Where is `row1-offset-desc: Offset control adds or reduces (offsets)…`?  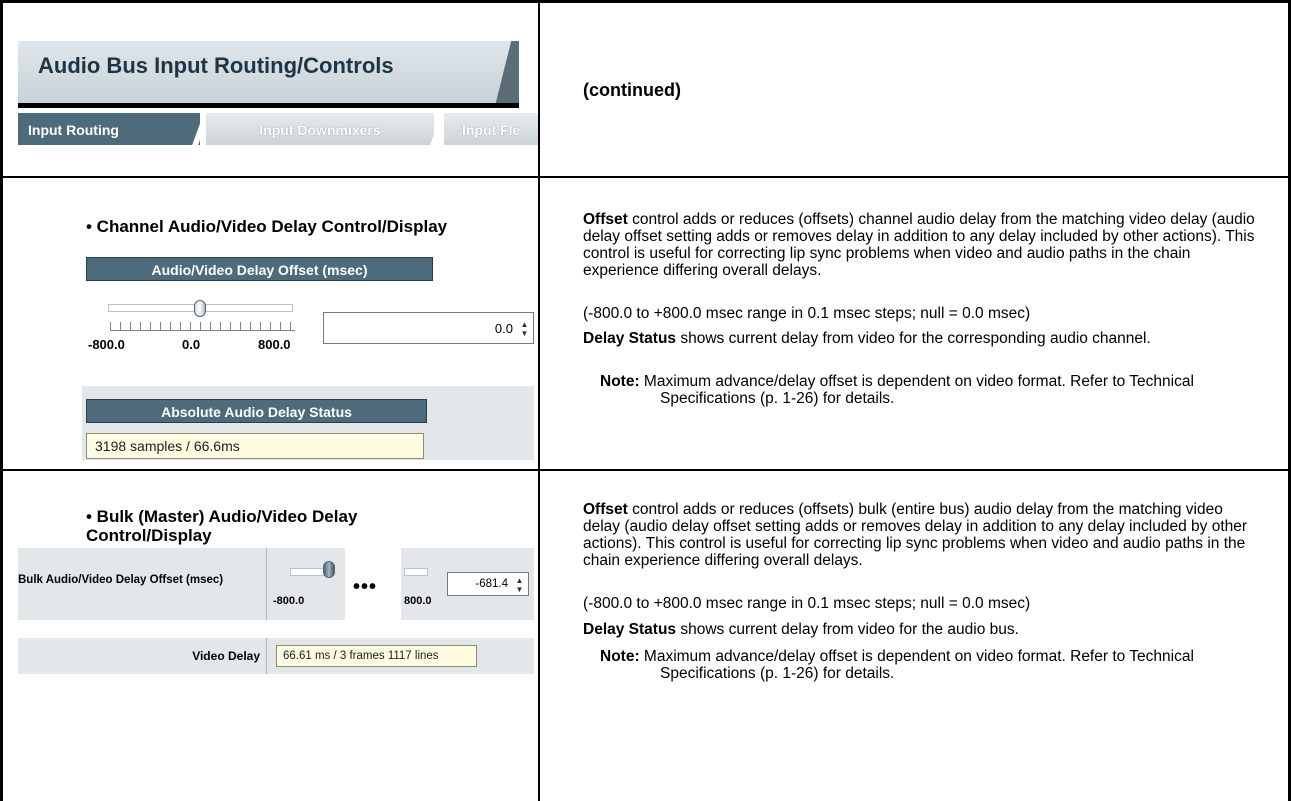
row1-offset-desc: Offset control adds or reduces (offsets)… is located at coordinates (923, 245).